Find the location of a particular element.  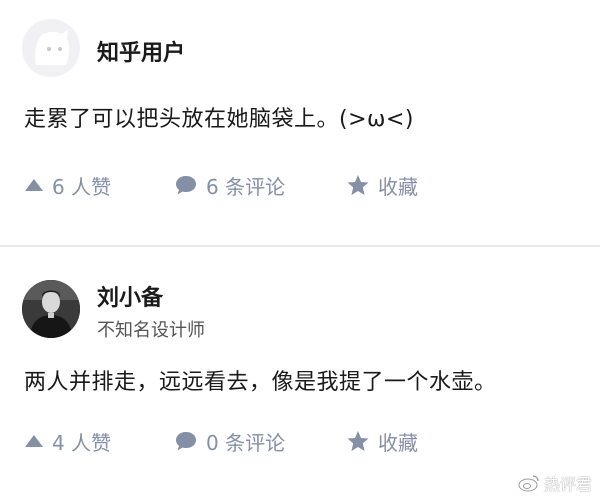

weibo-icon is located at coordinates (529, 483).